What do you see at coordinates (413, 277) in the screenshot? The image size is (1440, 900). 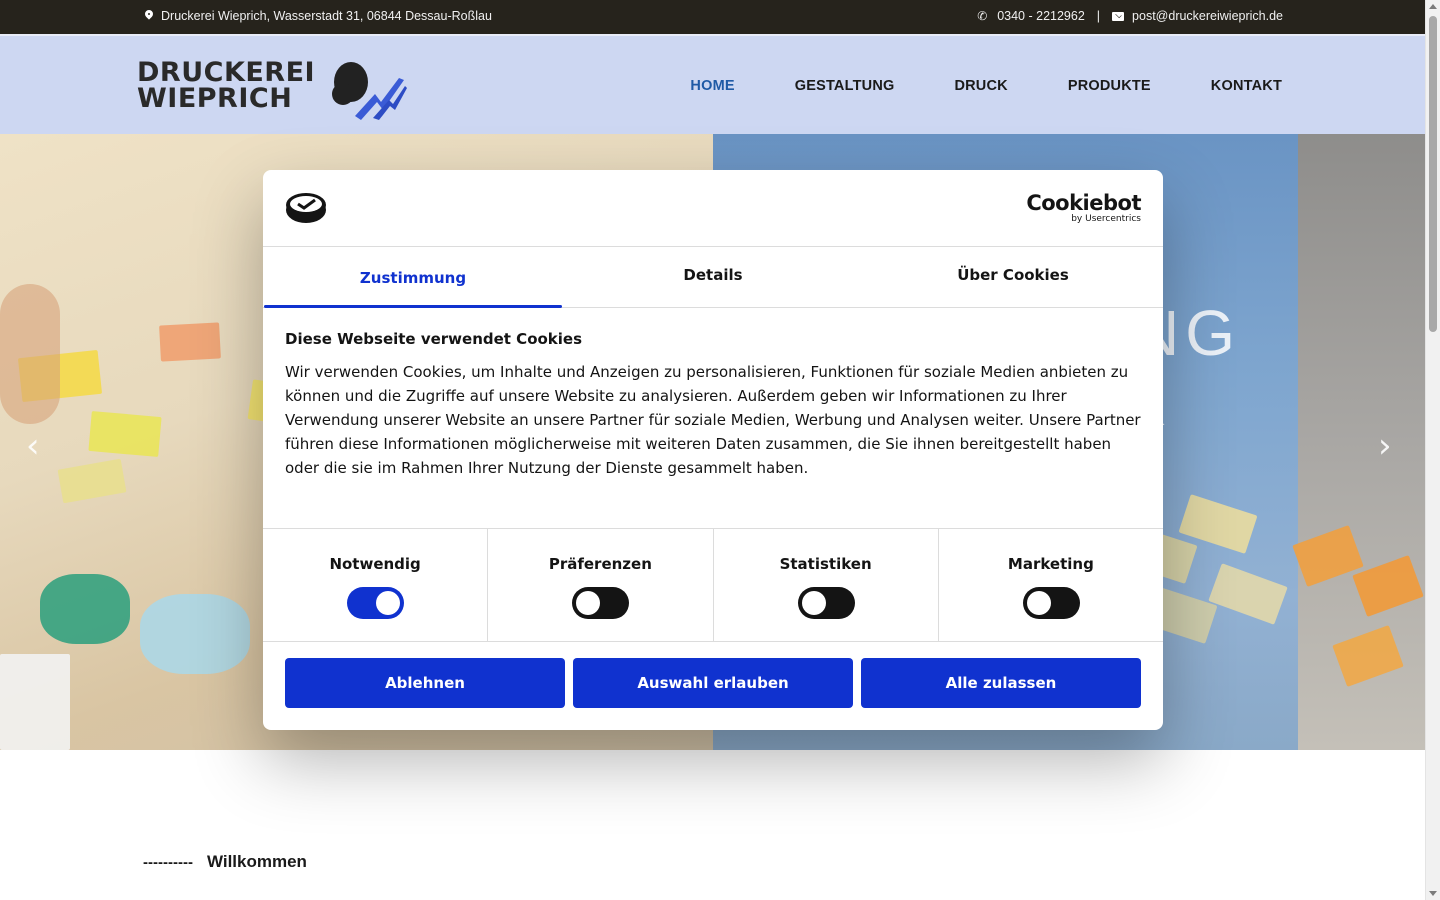 I see `tab-zustimmung: Zustimmung` at bounding box center [413, 277].